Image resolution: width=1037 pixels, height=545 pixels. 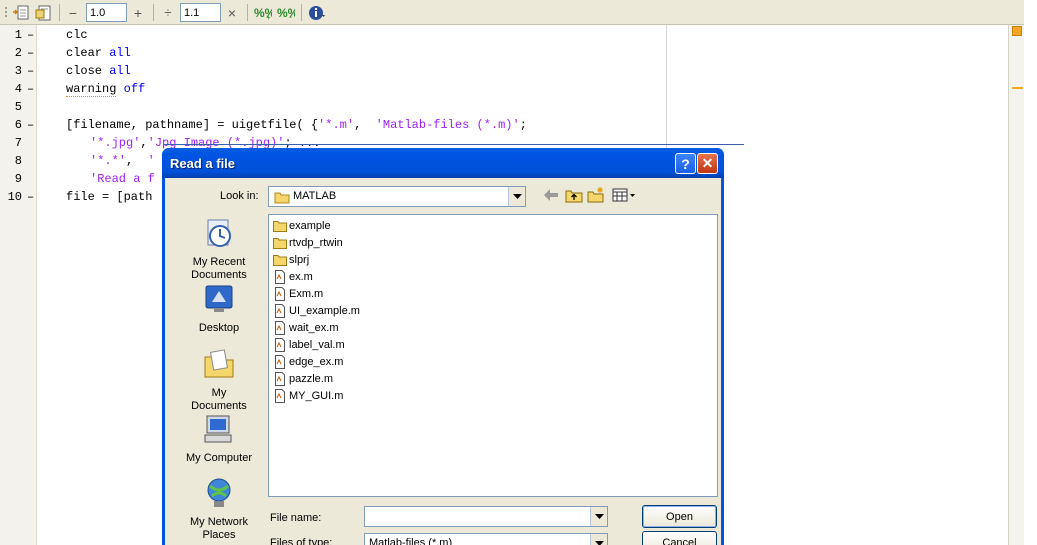 I want to click on window-margin, so click(x=1030, y=272).